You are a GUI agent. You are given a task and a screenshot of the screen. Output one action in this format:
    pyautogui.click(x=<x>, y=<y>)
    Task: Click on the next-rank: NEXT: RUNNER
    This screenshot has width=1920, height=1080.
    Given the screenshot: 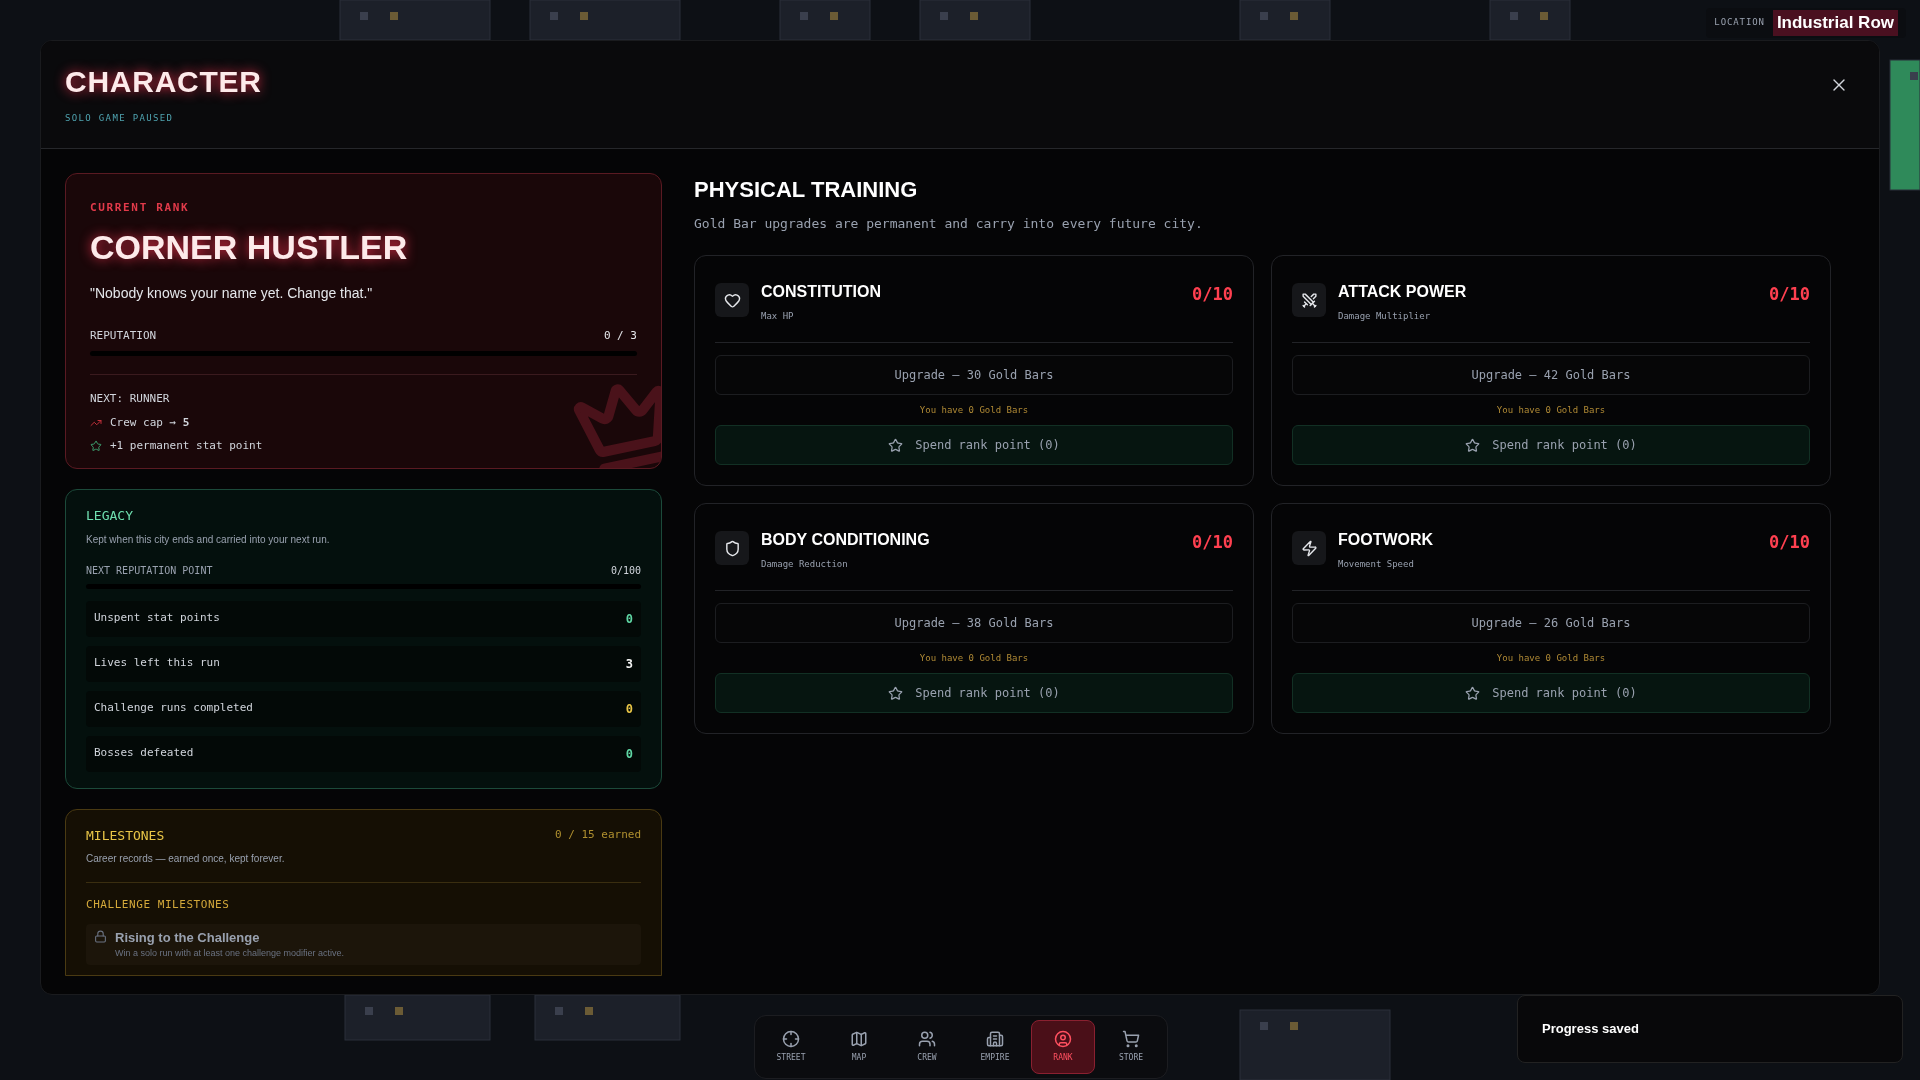 What is the action you would take?
    pyautogui.click(x=130, y=398)
    